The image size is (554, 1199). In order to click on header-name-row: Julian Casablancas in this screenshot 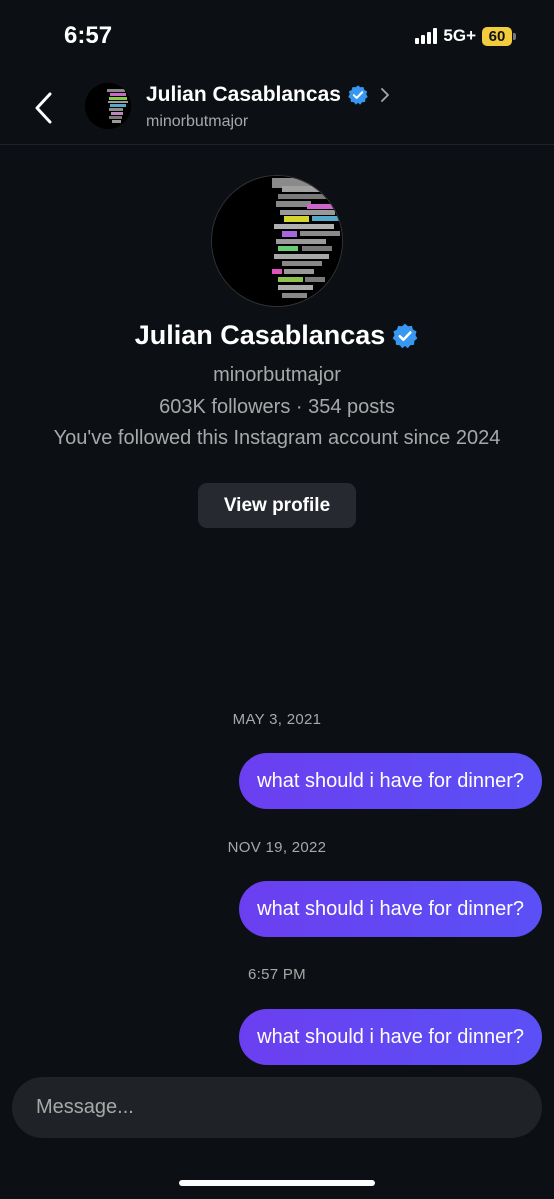, I will do `click(268, 95)`.